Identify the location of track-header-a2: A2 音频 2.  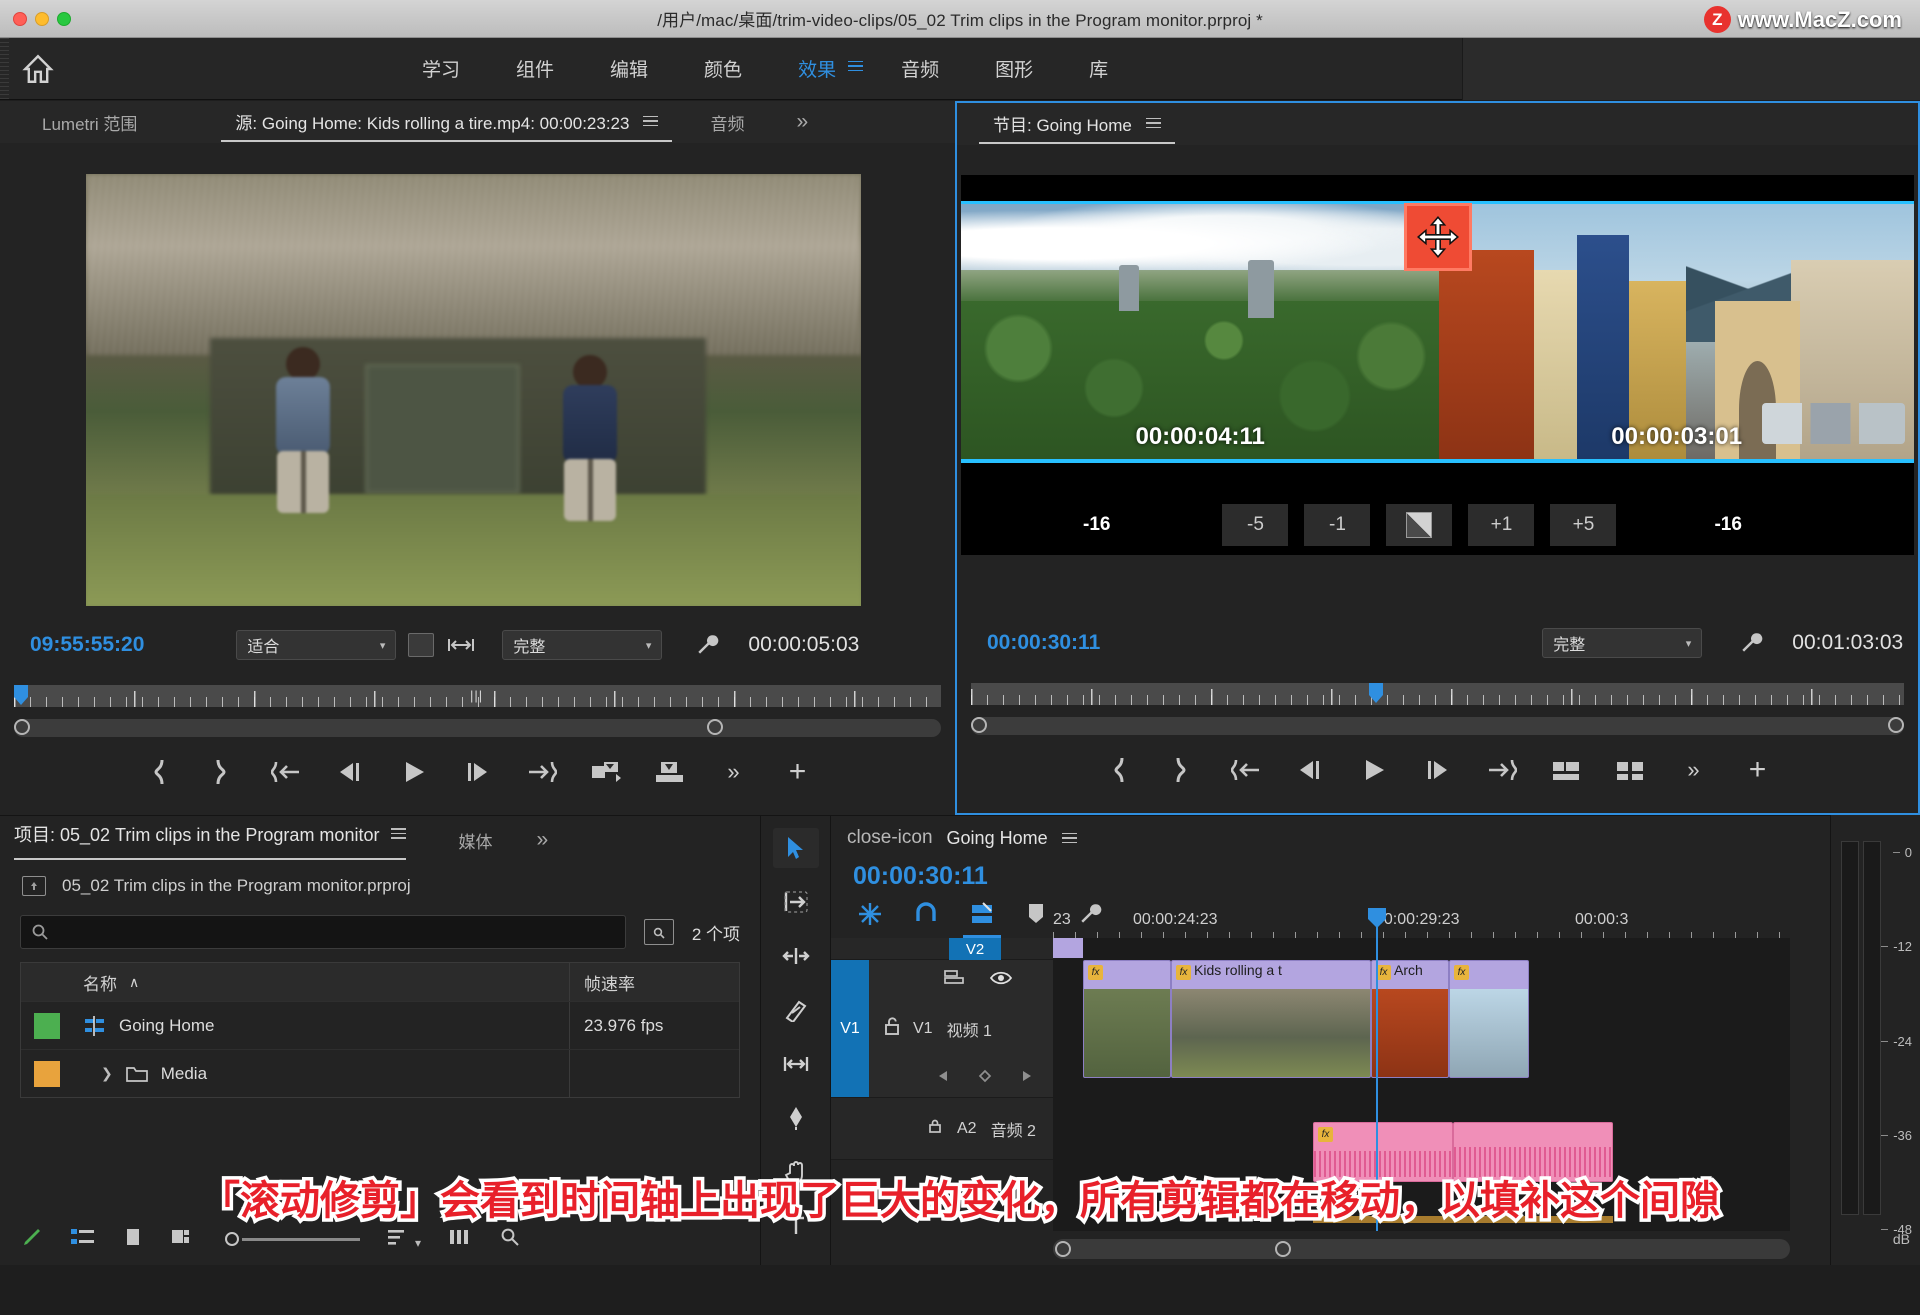
(942, 1129).